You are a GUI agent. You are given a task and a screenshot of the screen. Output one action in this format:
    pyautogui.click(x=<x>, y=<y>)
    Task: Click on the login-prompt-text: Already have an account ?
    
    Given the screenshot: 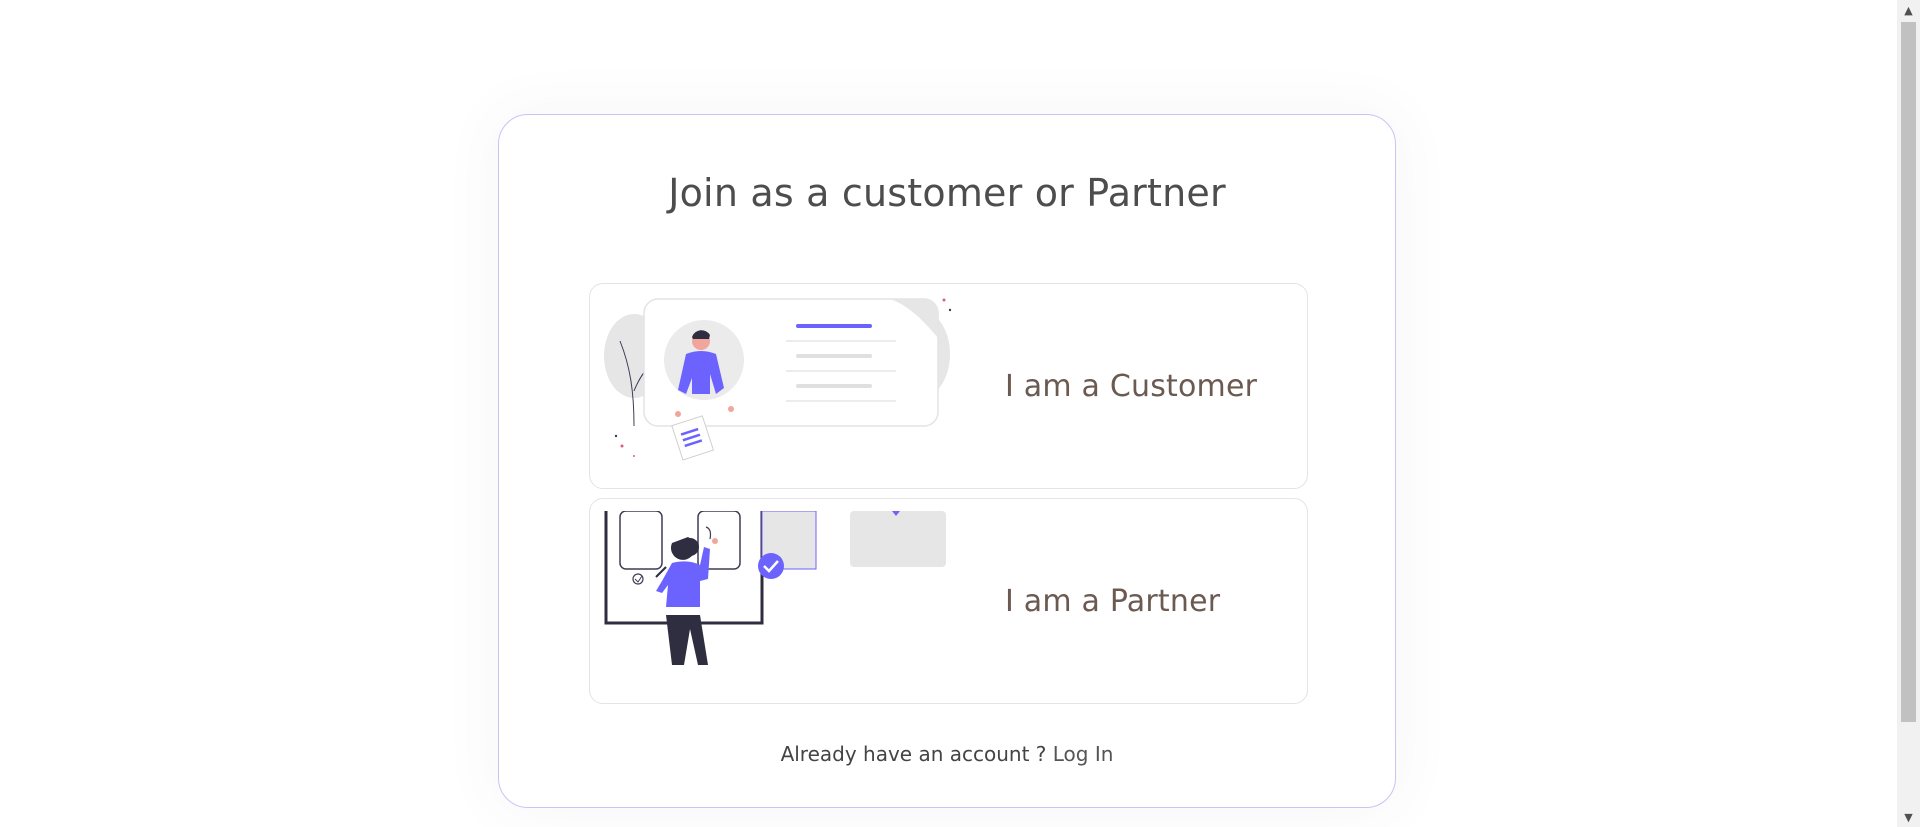 What is the action you would take?
    pyautogui.click(x=913, y=754)
    